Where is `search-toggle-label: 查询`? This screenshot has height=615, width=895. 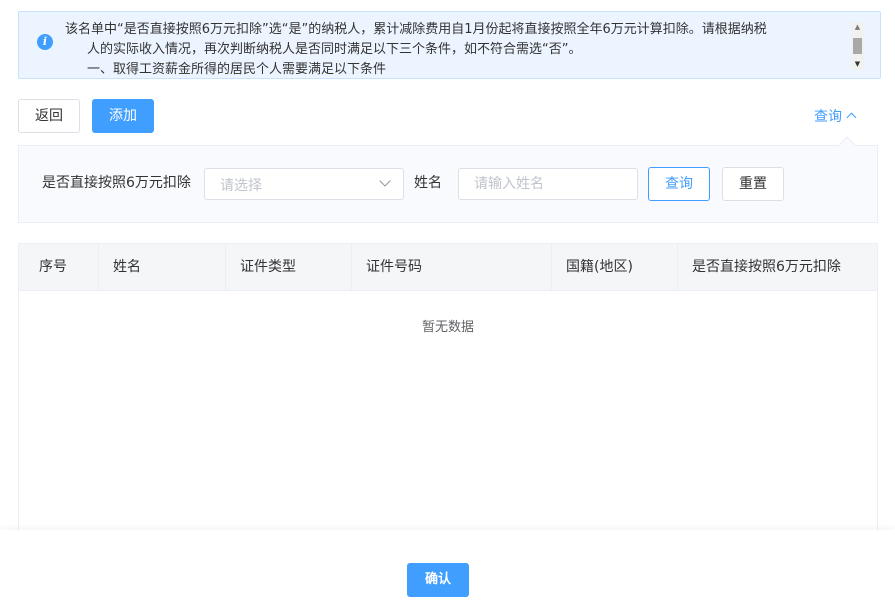
search-toggle-label: 查询 is located at coordinates (828, 117).